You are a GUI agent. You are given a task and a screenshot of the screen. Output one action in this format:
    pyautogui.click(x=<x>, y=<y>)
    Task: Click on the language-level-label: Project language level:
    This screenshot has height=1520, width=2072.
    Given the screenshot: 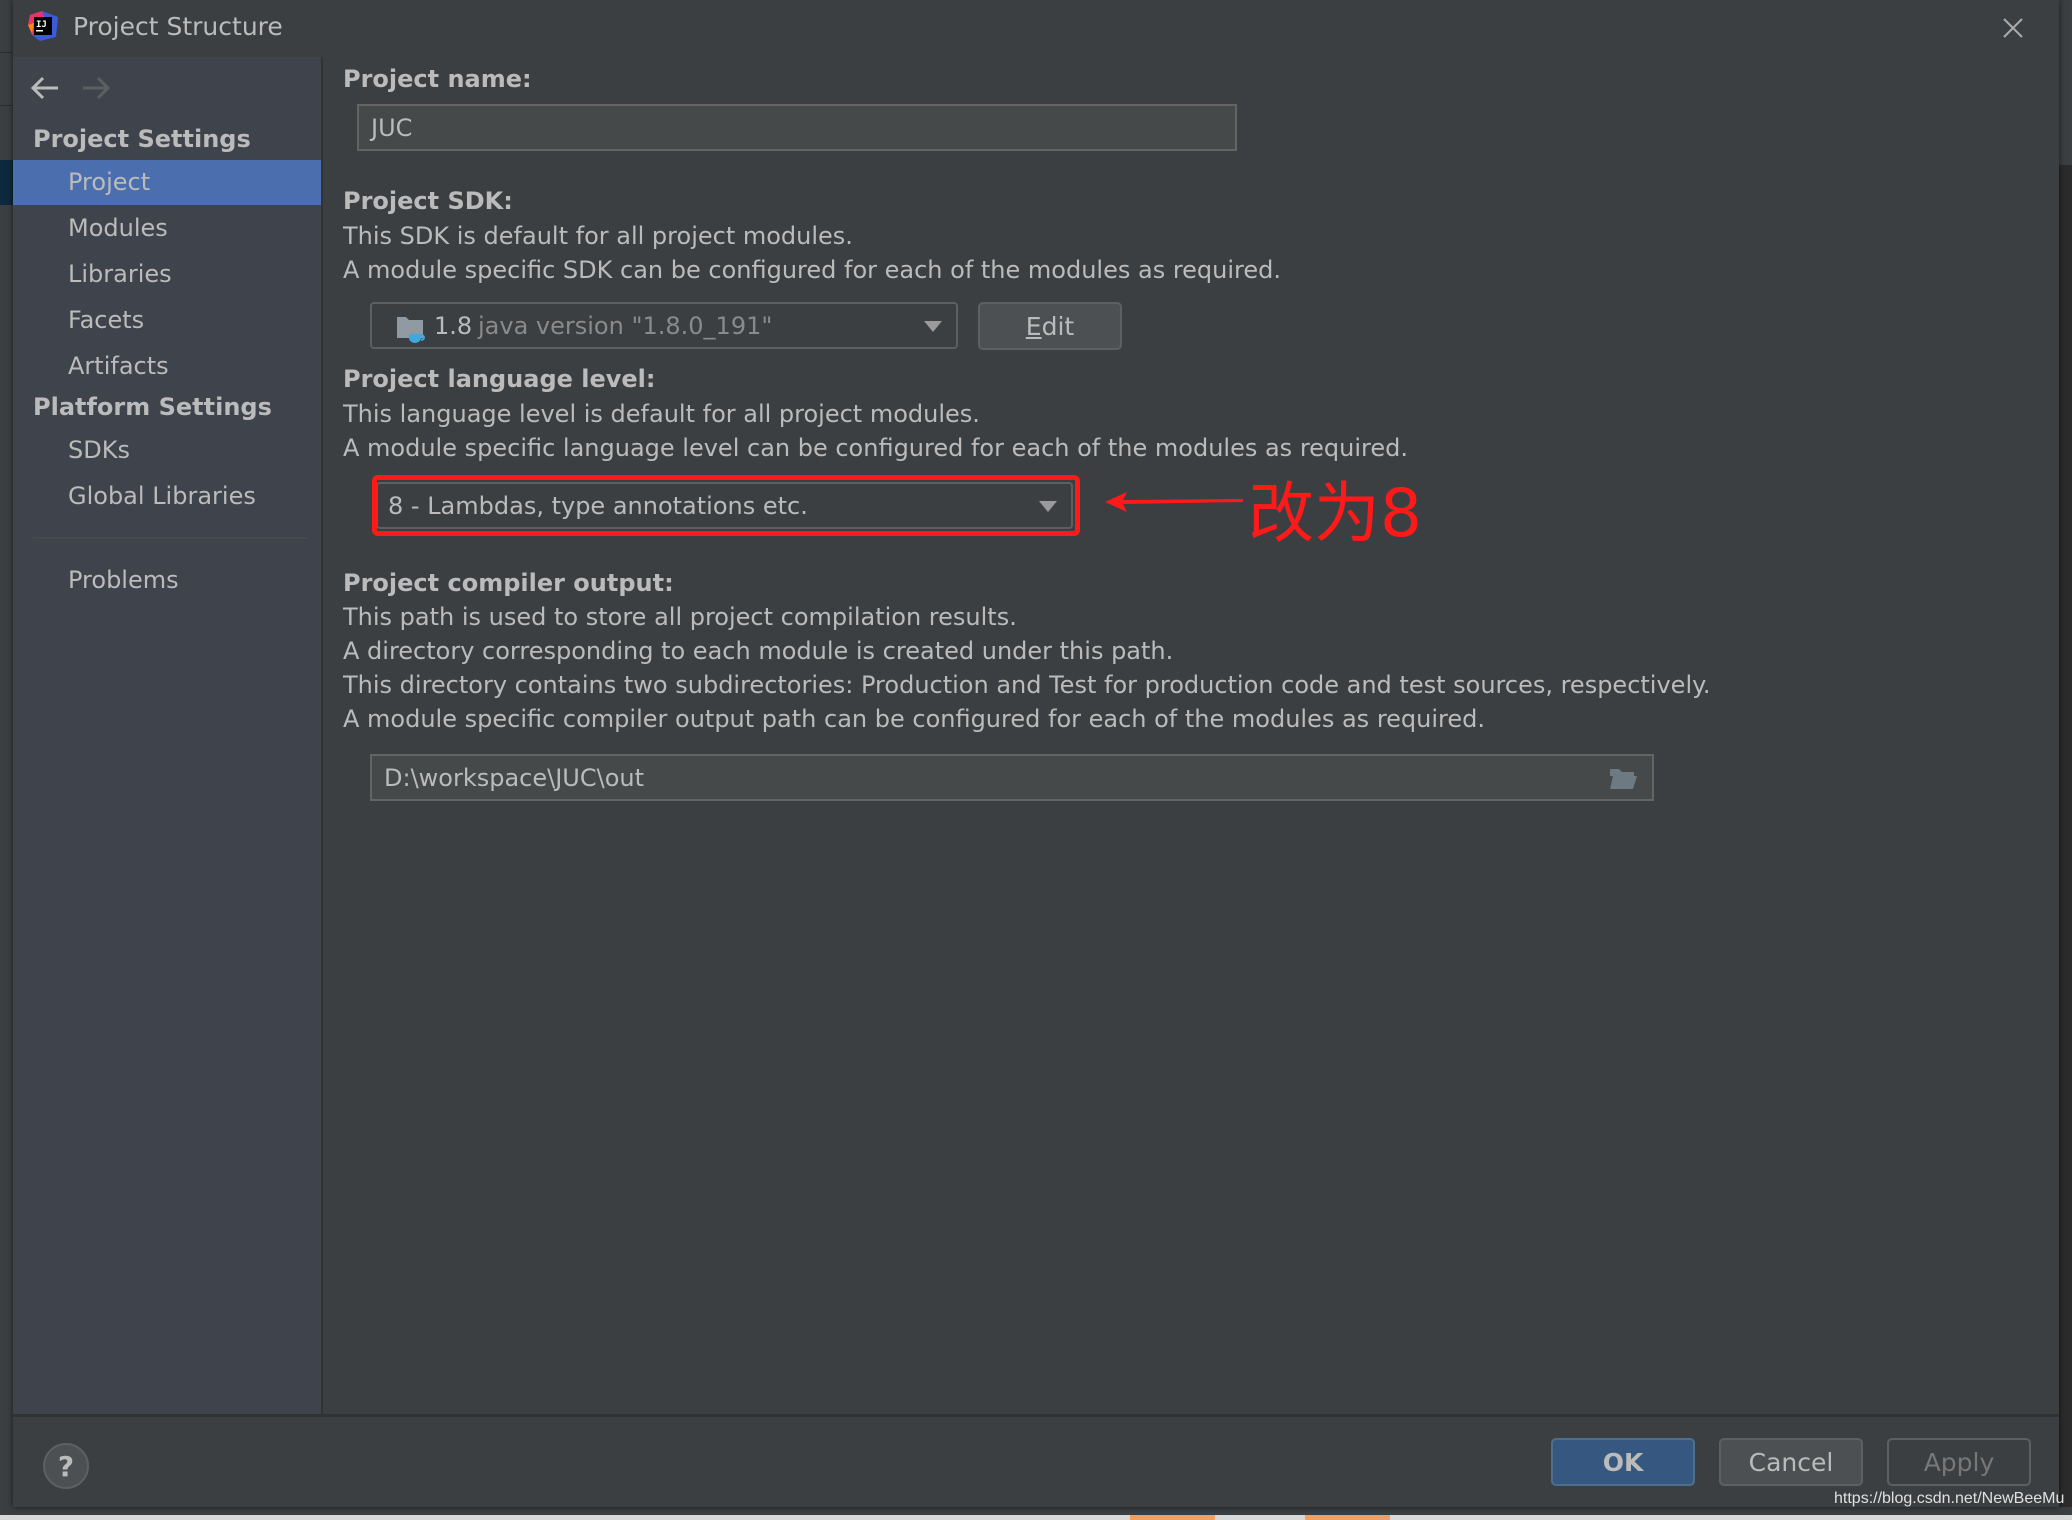 What is the action you would take?
    pyautogui.click(x=499, y=379)
    